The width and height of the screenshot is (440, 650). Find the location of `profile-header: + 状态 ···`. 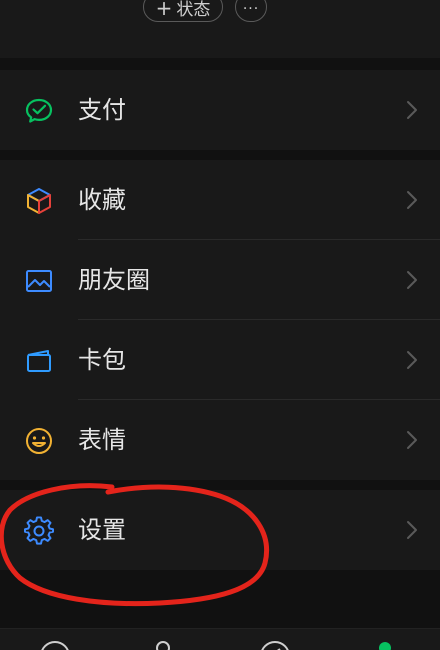

profile-header: + 状态 ··· is located at coordinates (220, 29).